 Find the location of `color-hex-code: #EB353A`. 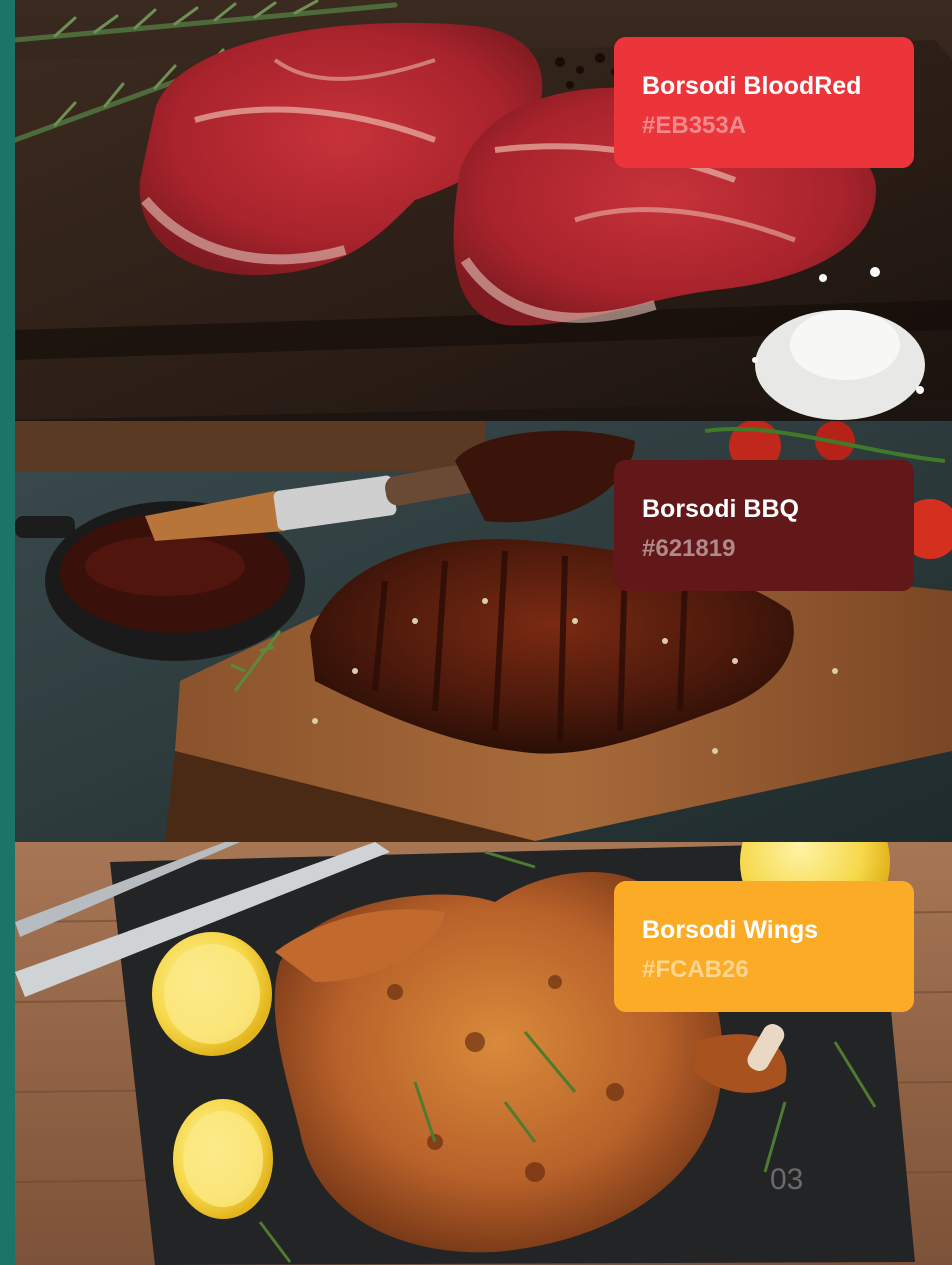

color-hex-code: #EB353A is located at coordinates (694, 125).